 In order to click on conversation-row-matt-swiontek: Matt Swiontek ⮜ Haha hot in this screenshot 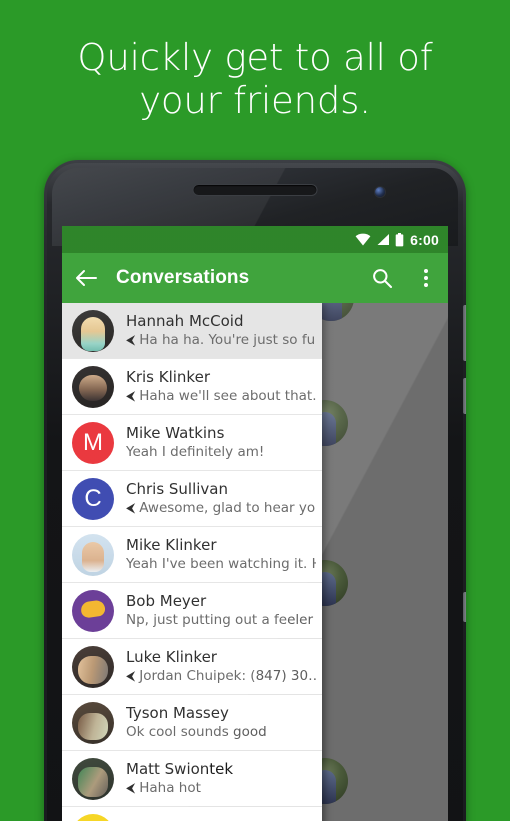, I will do `click(192, 779)`.